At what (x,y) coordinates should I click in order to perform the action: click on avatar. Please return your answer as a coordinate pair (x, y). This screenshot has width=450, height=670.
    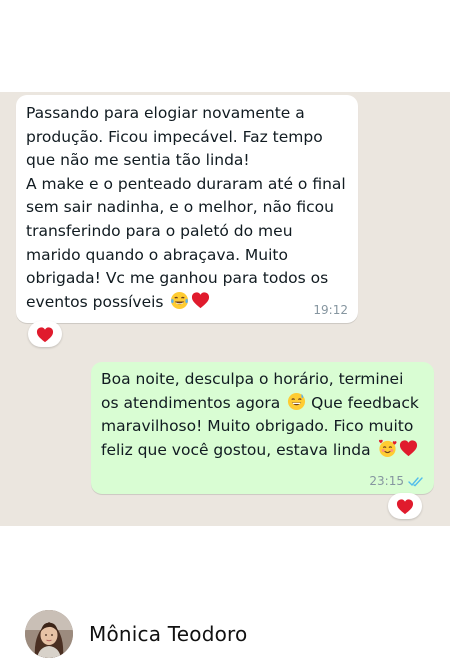
    Looking at the image, I should click on (49, 634).